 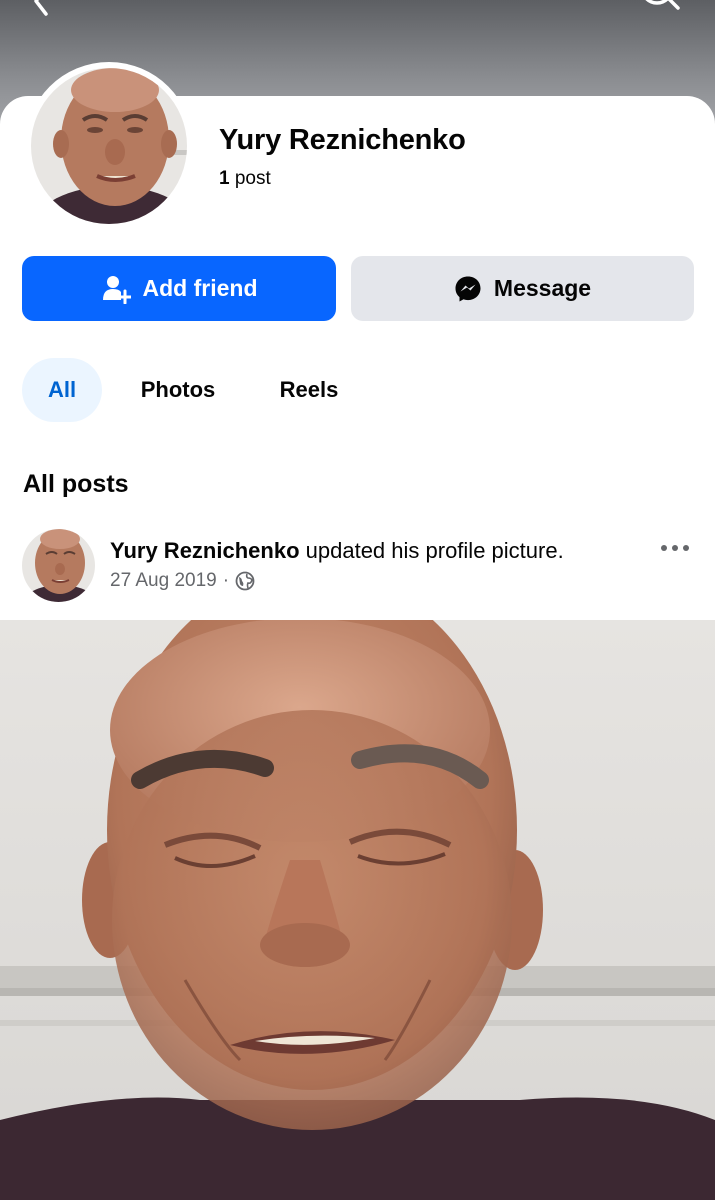 I want to click on globe-icon, so click(x=245, y=581).